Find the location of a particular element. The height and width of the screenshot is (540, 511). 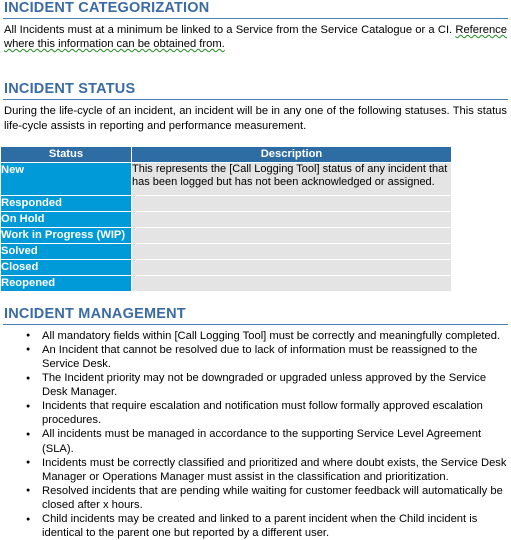

status-cell-solved: Solved is located at coordinates (66, 251).